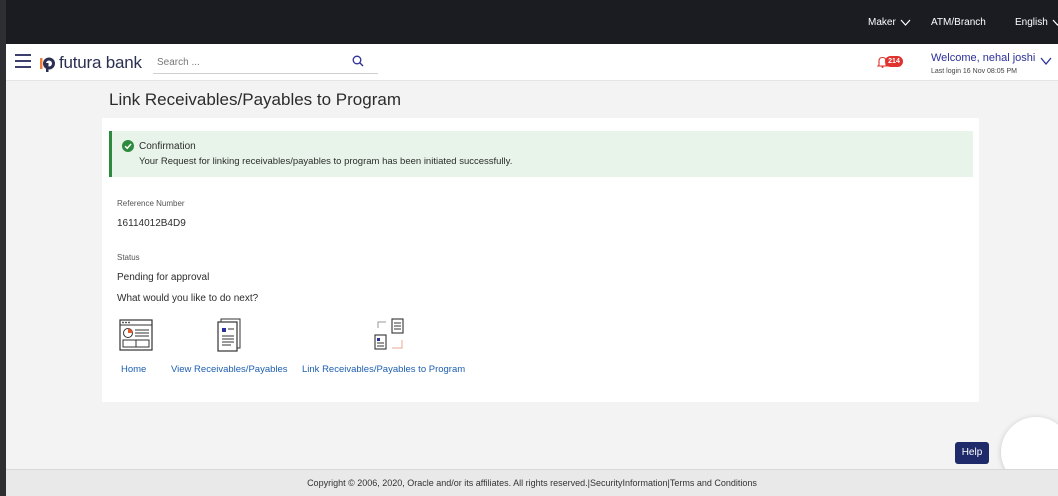  What do you see at coordinates (163, 277) in the screenshot?
I see `status-value: Pending for approval` at bounding box center [163, 277].